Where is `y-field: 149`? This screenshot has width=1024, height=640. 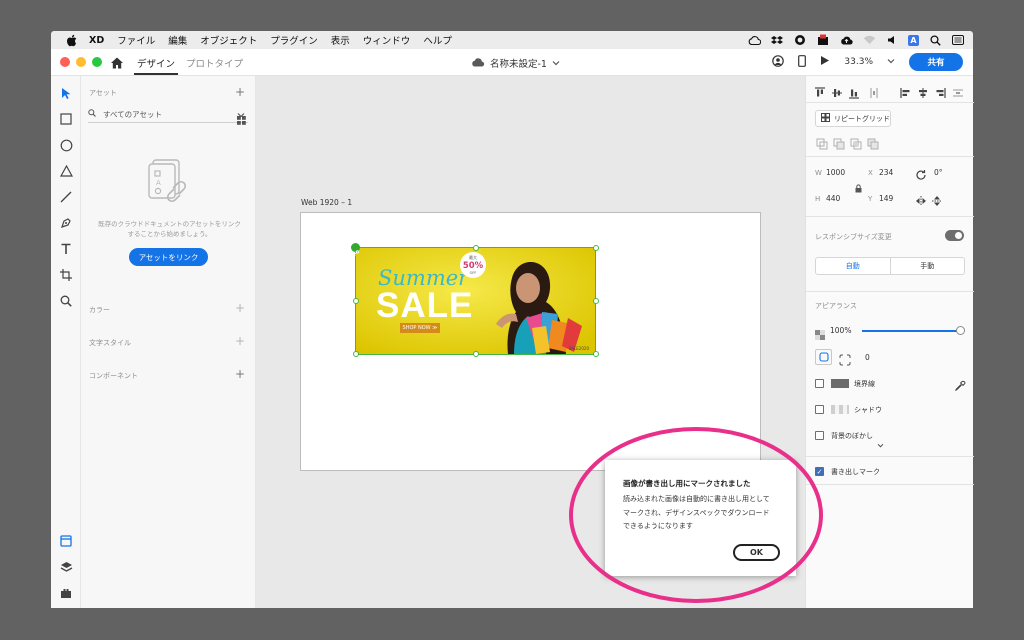
y-field: 149 is located at coordinates (886, 198).